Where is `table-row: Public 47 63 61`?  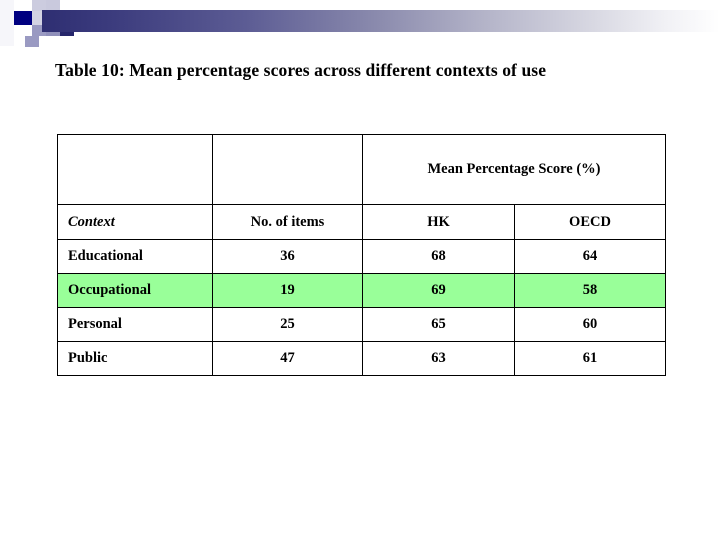
table-row: Public 47 63 61 is located at coordinates (361, 358).